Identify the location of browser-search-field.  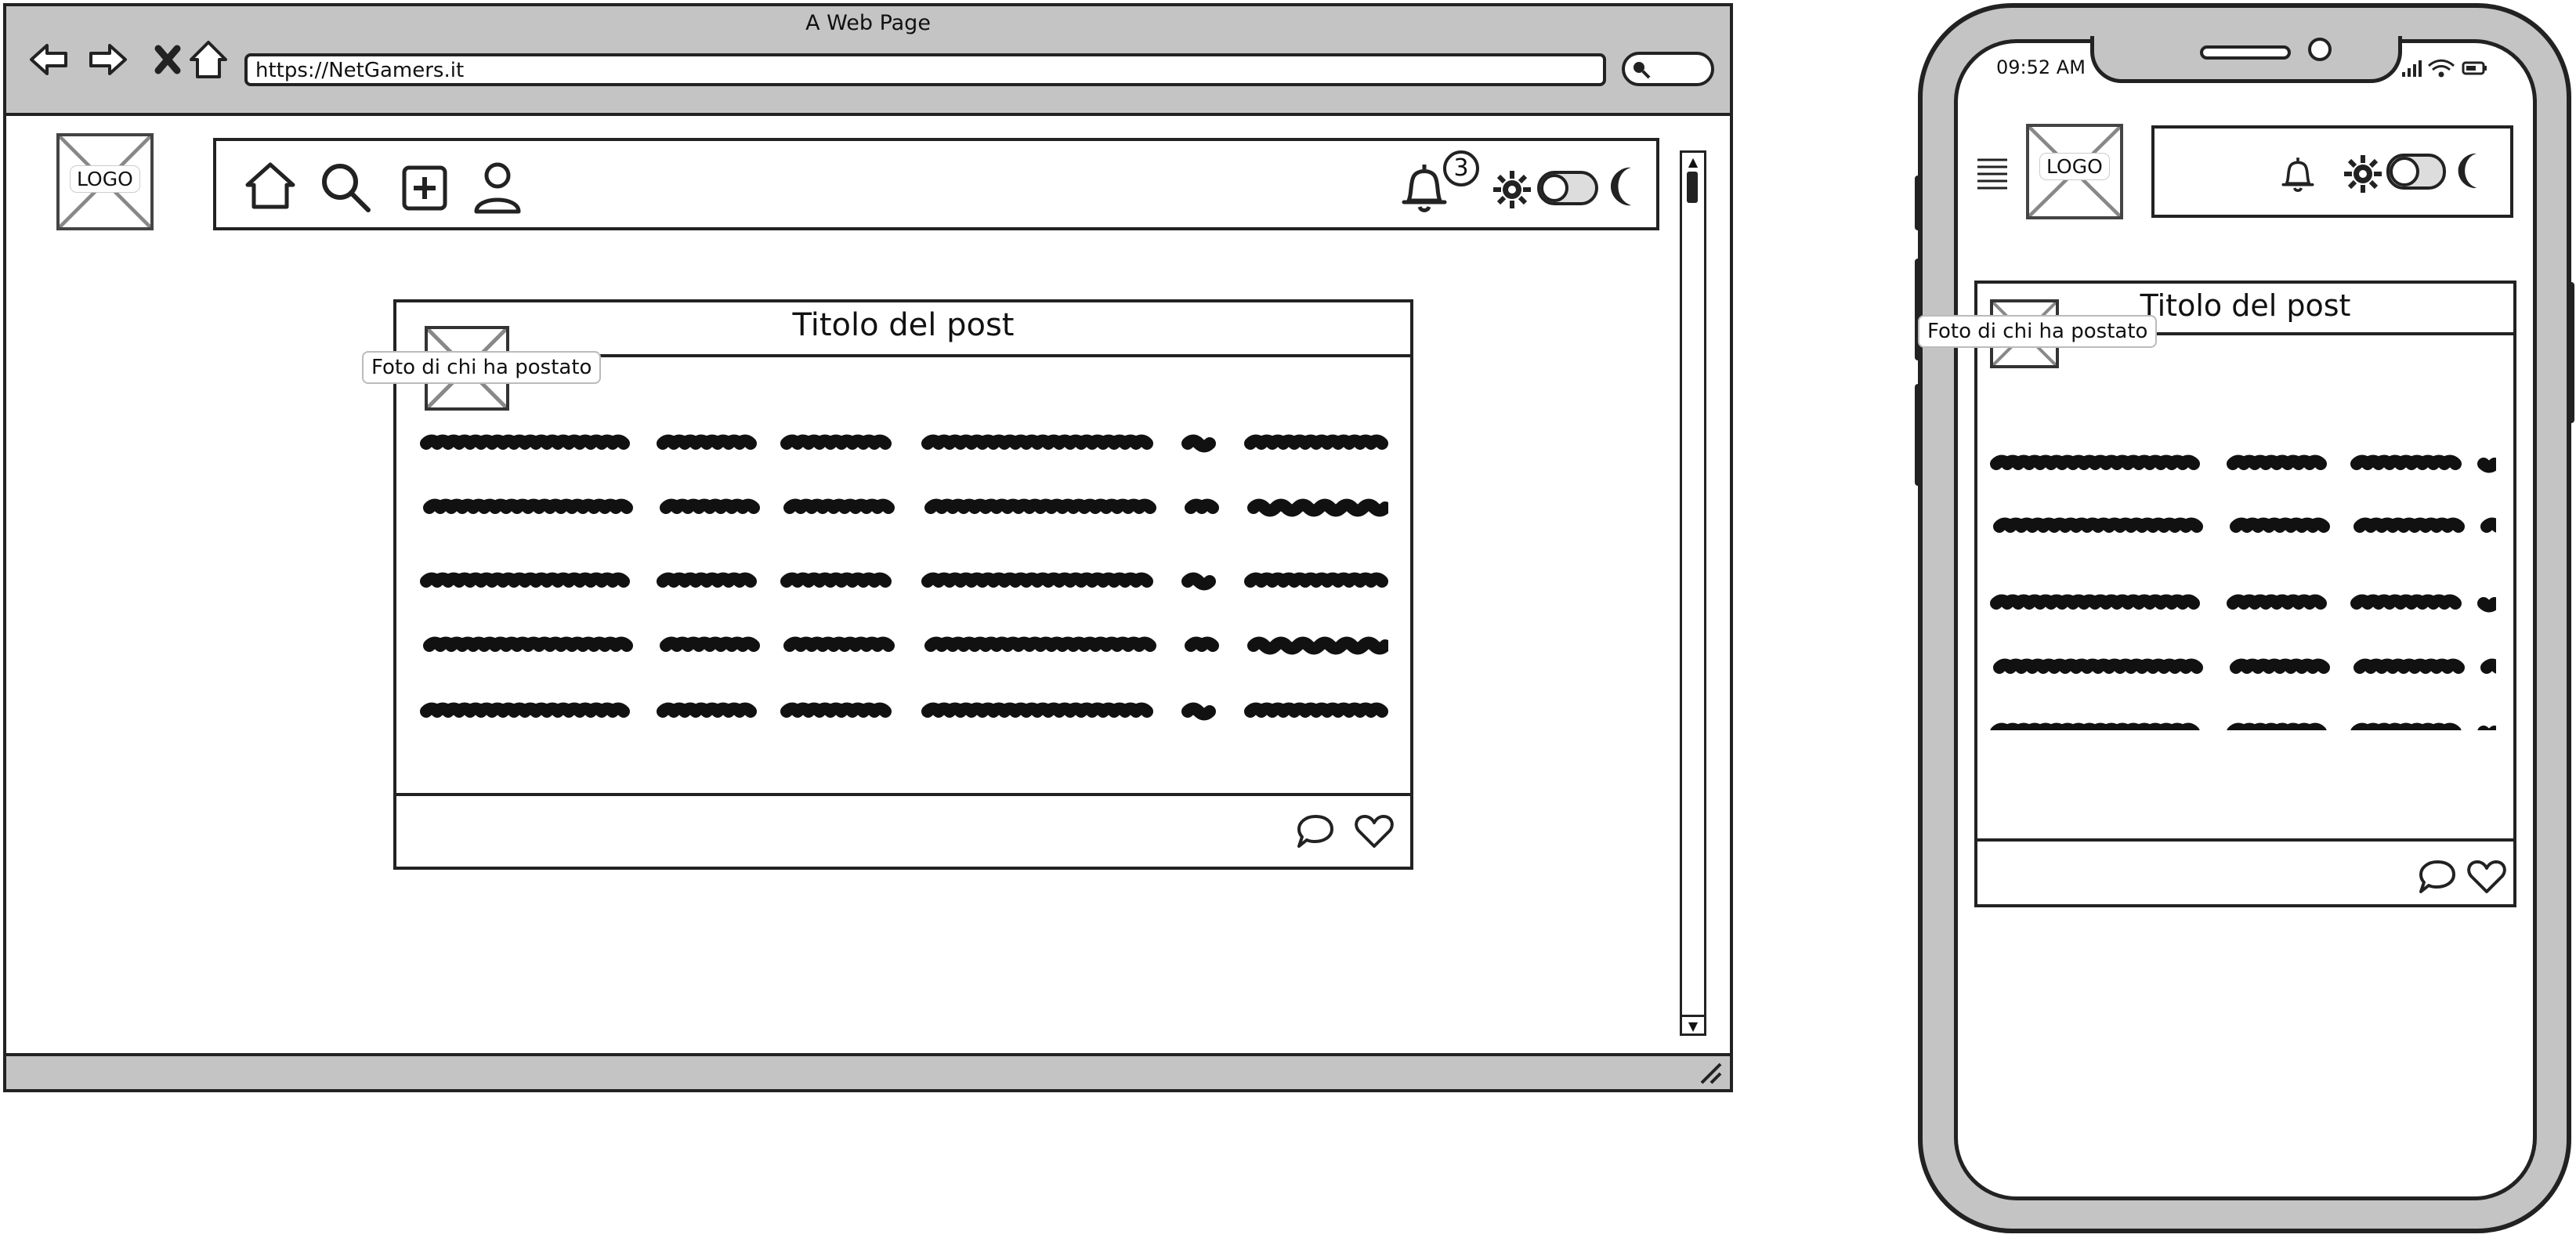
(1668, 69).